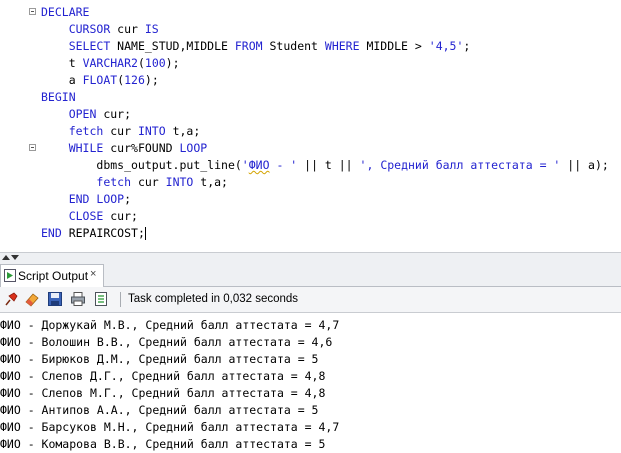 The width and height of the screenshot is (621, 453). I want to click on tab-label: Script Output, so click(53, 276).